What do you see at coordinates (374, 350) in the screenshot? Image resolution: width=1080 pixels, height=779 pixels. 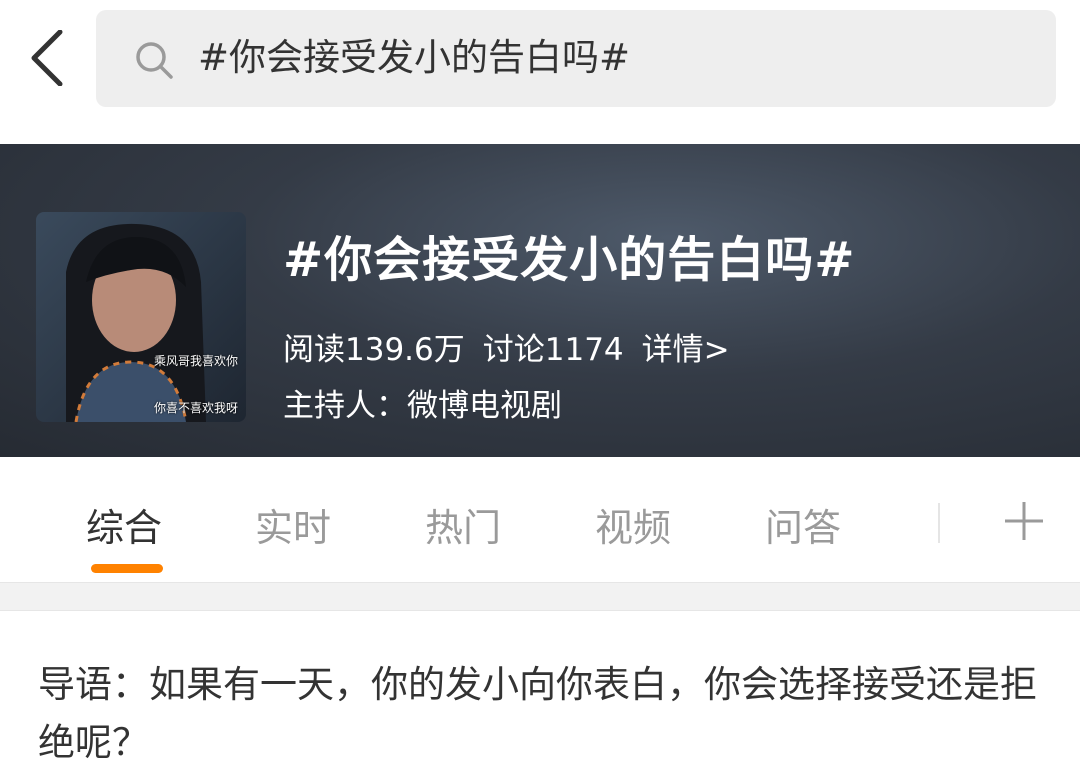 I see `read-count: 阅读139.6万` at bounding box center [374, 350].